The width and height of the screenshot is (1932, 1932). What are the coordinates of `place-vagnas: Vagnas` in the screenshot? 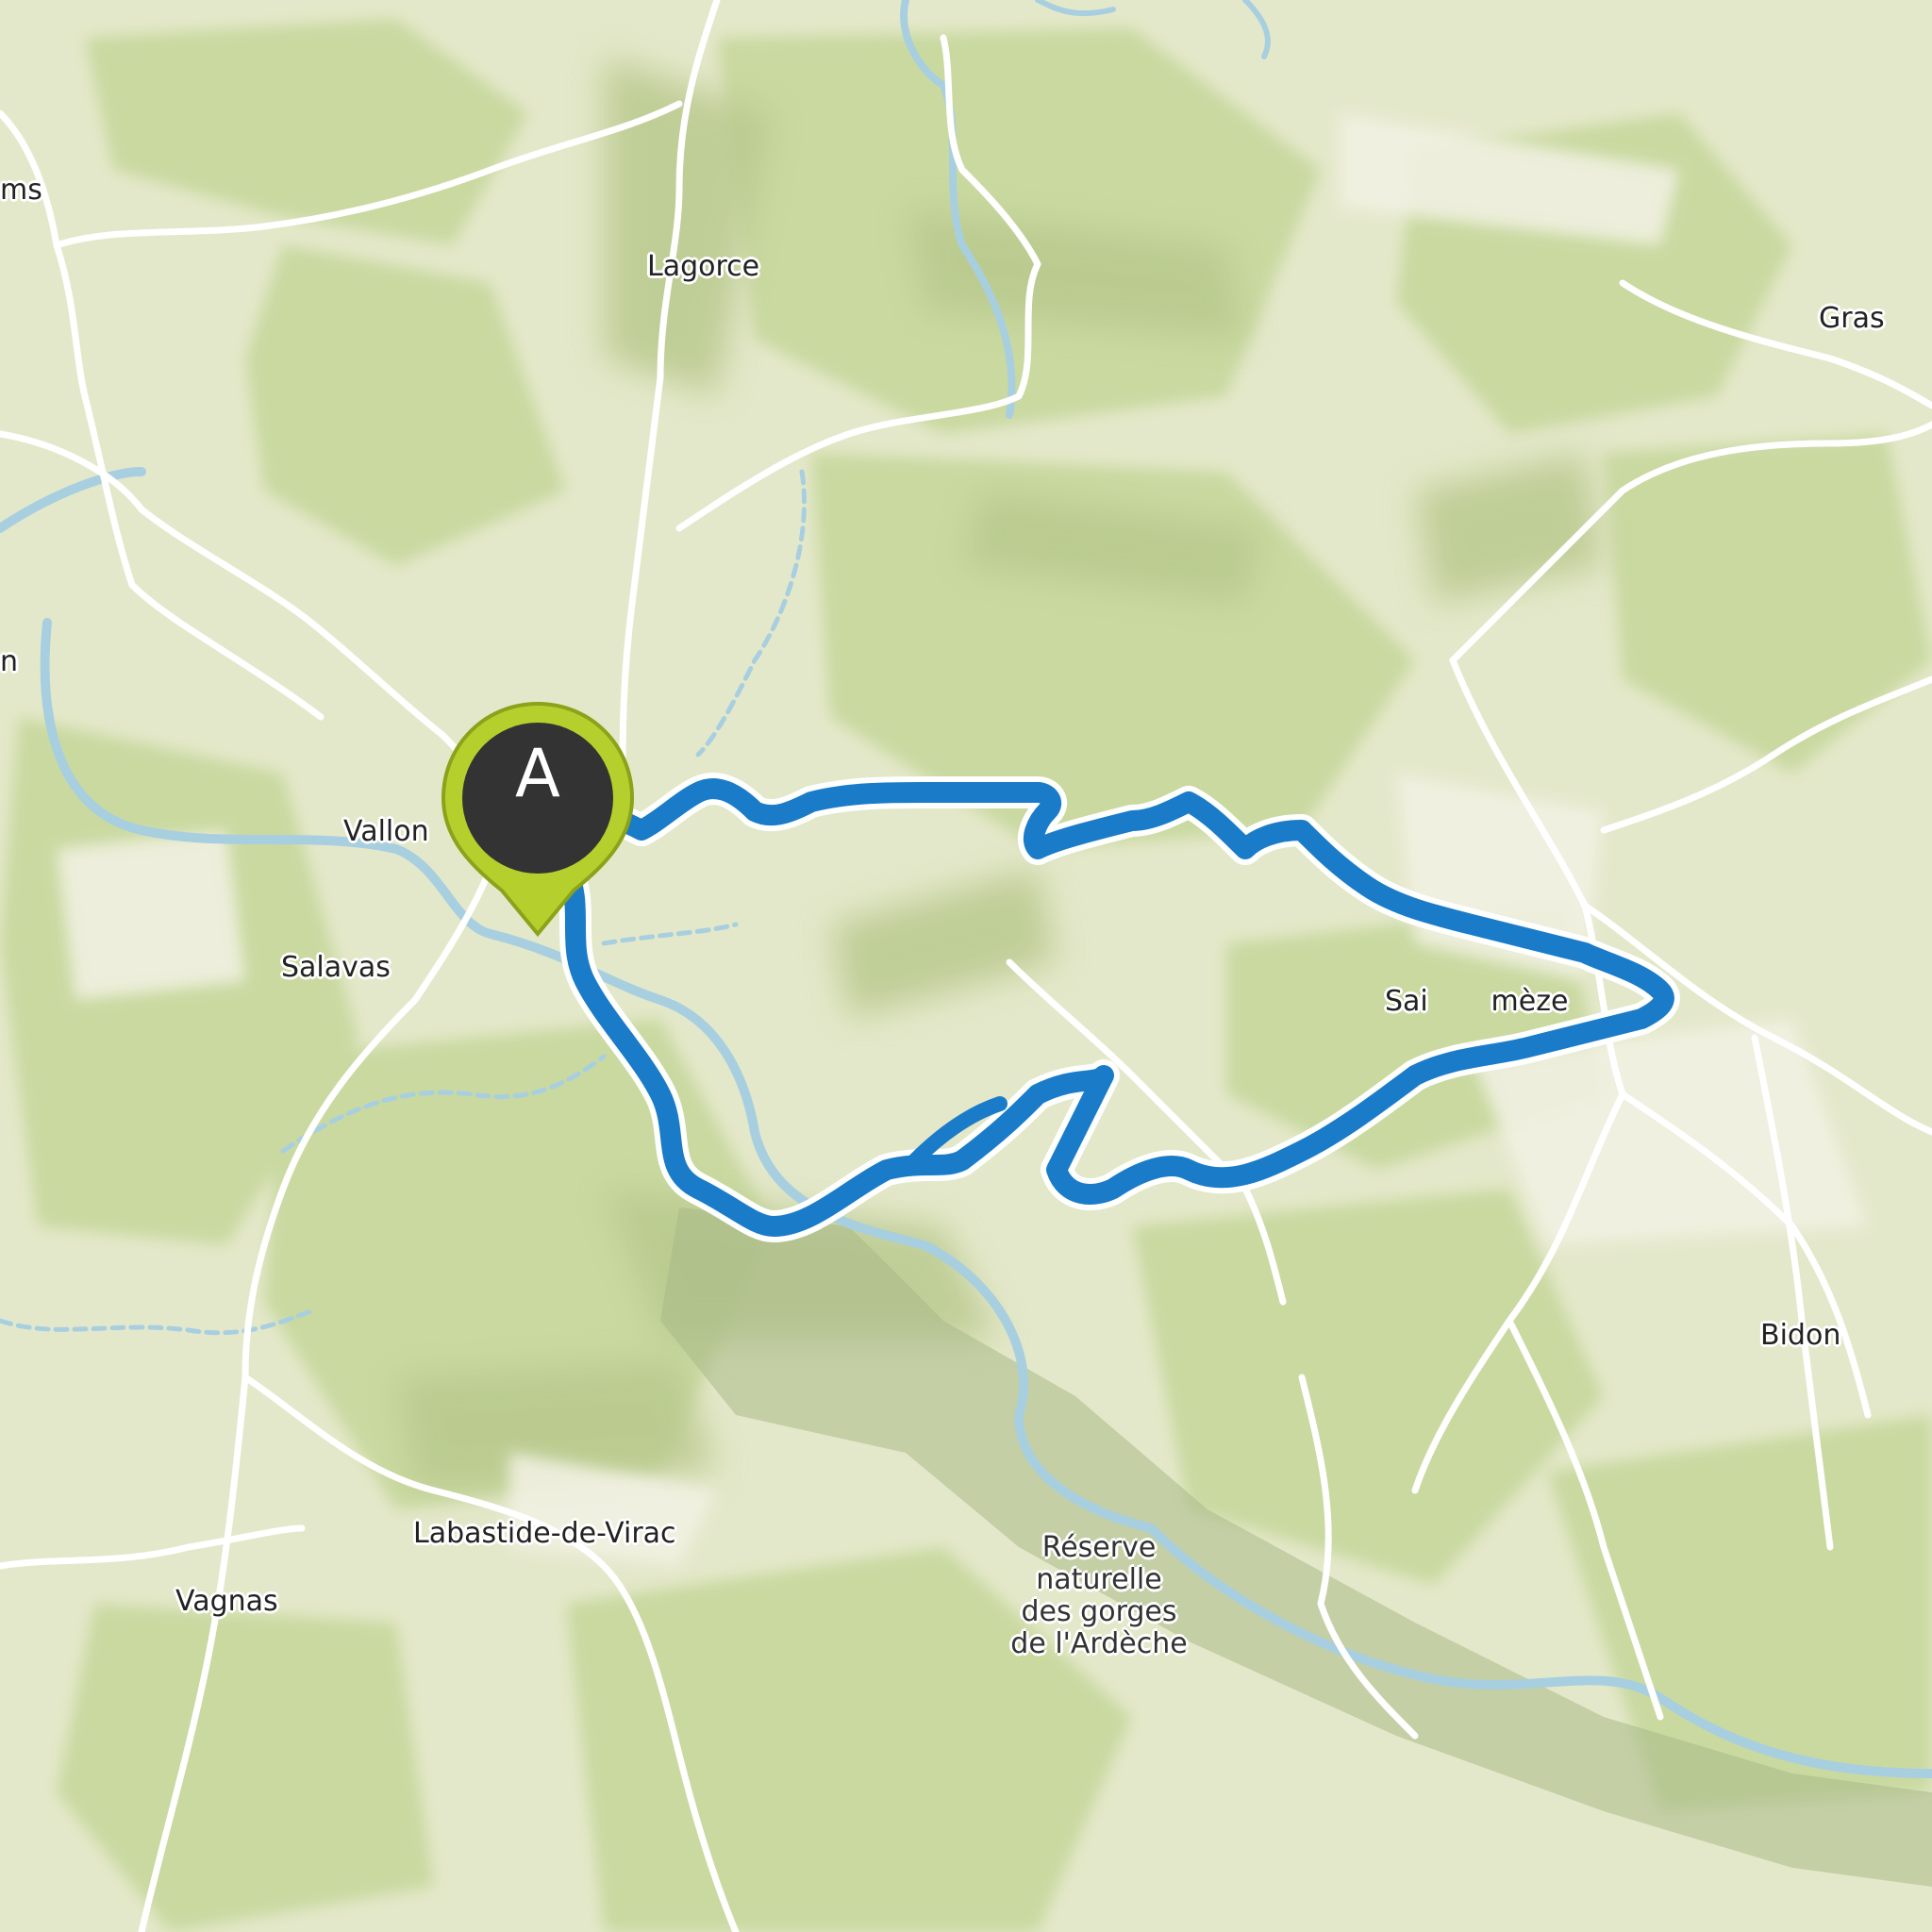 It's located at (227, 1601).